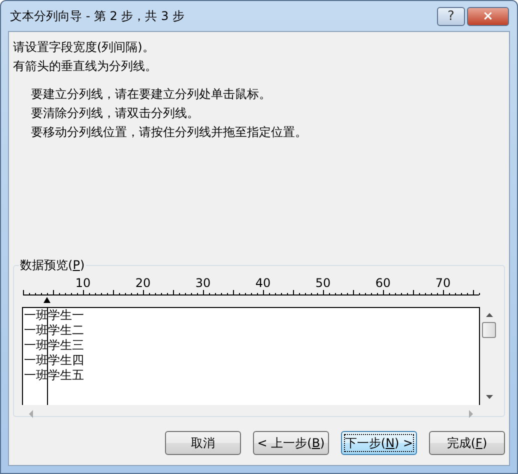  Describe the element at coordinates (151, 94) in the screenshot. I see `instruction-text: 要建立分列线，请在要建立分列处单击鼠标。` at that location.